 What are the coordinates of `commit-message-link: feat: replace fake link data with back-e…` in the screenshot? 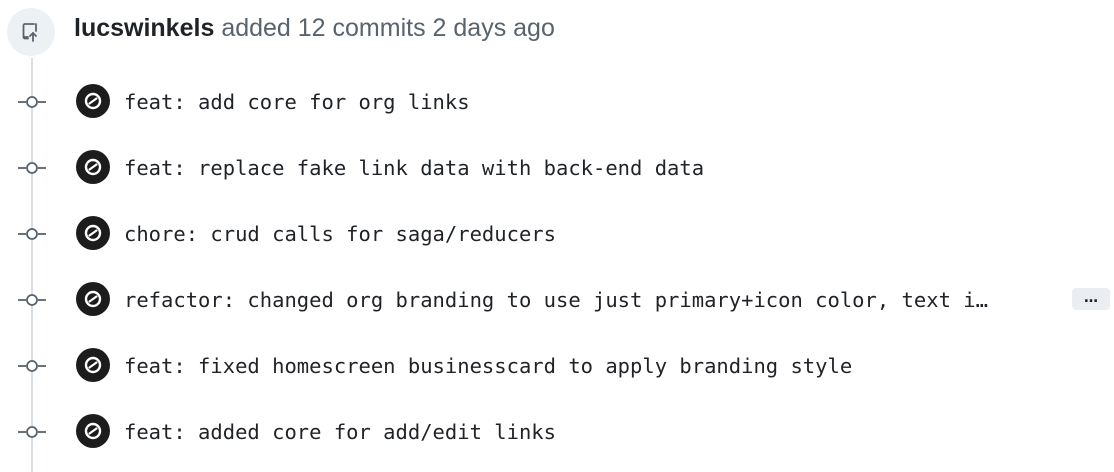 It's located at (414, 168).